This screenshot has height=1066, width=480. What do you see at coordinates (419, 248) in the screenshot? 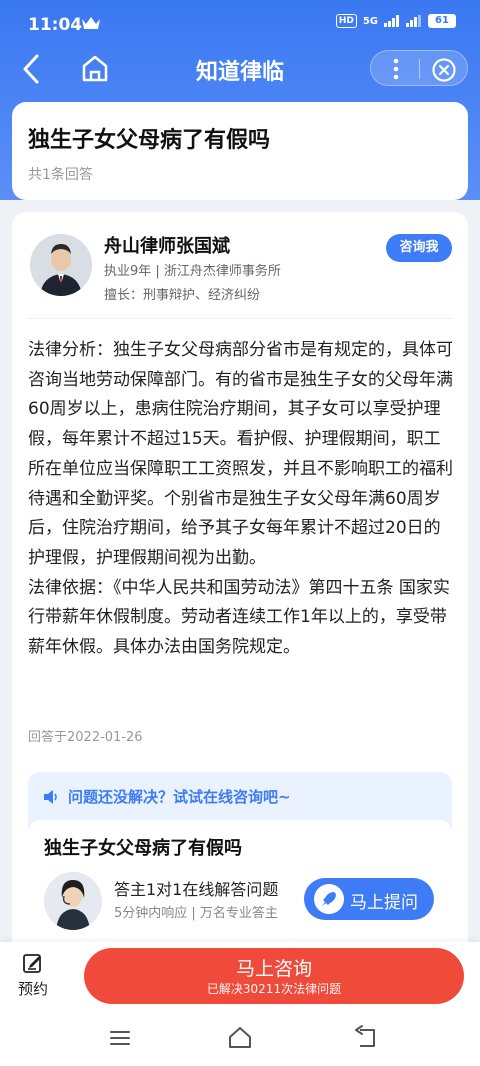
I see `consult-me-button: 咨询我` at bounding box center [419, 248].